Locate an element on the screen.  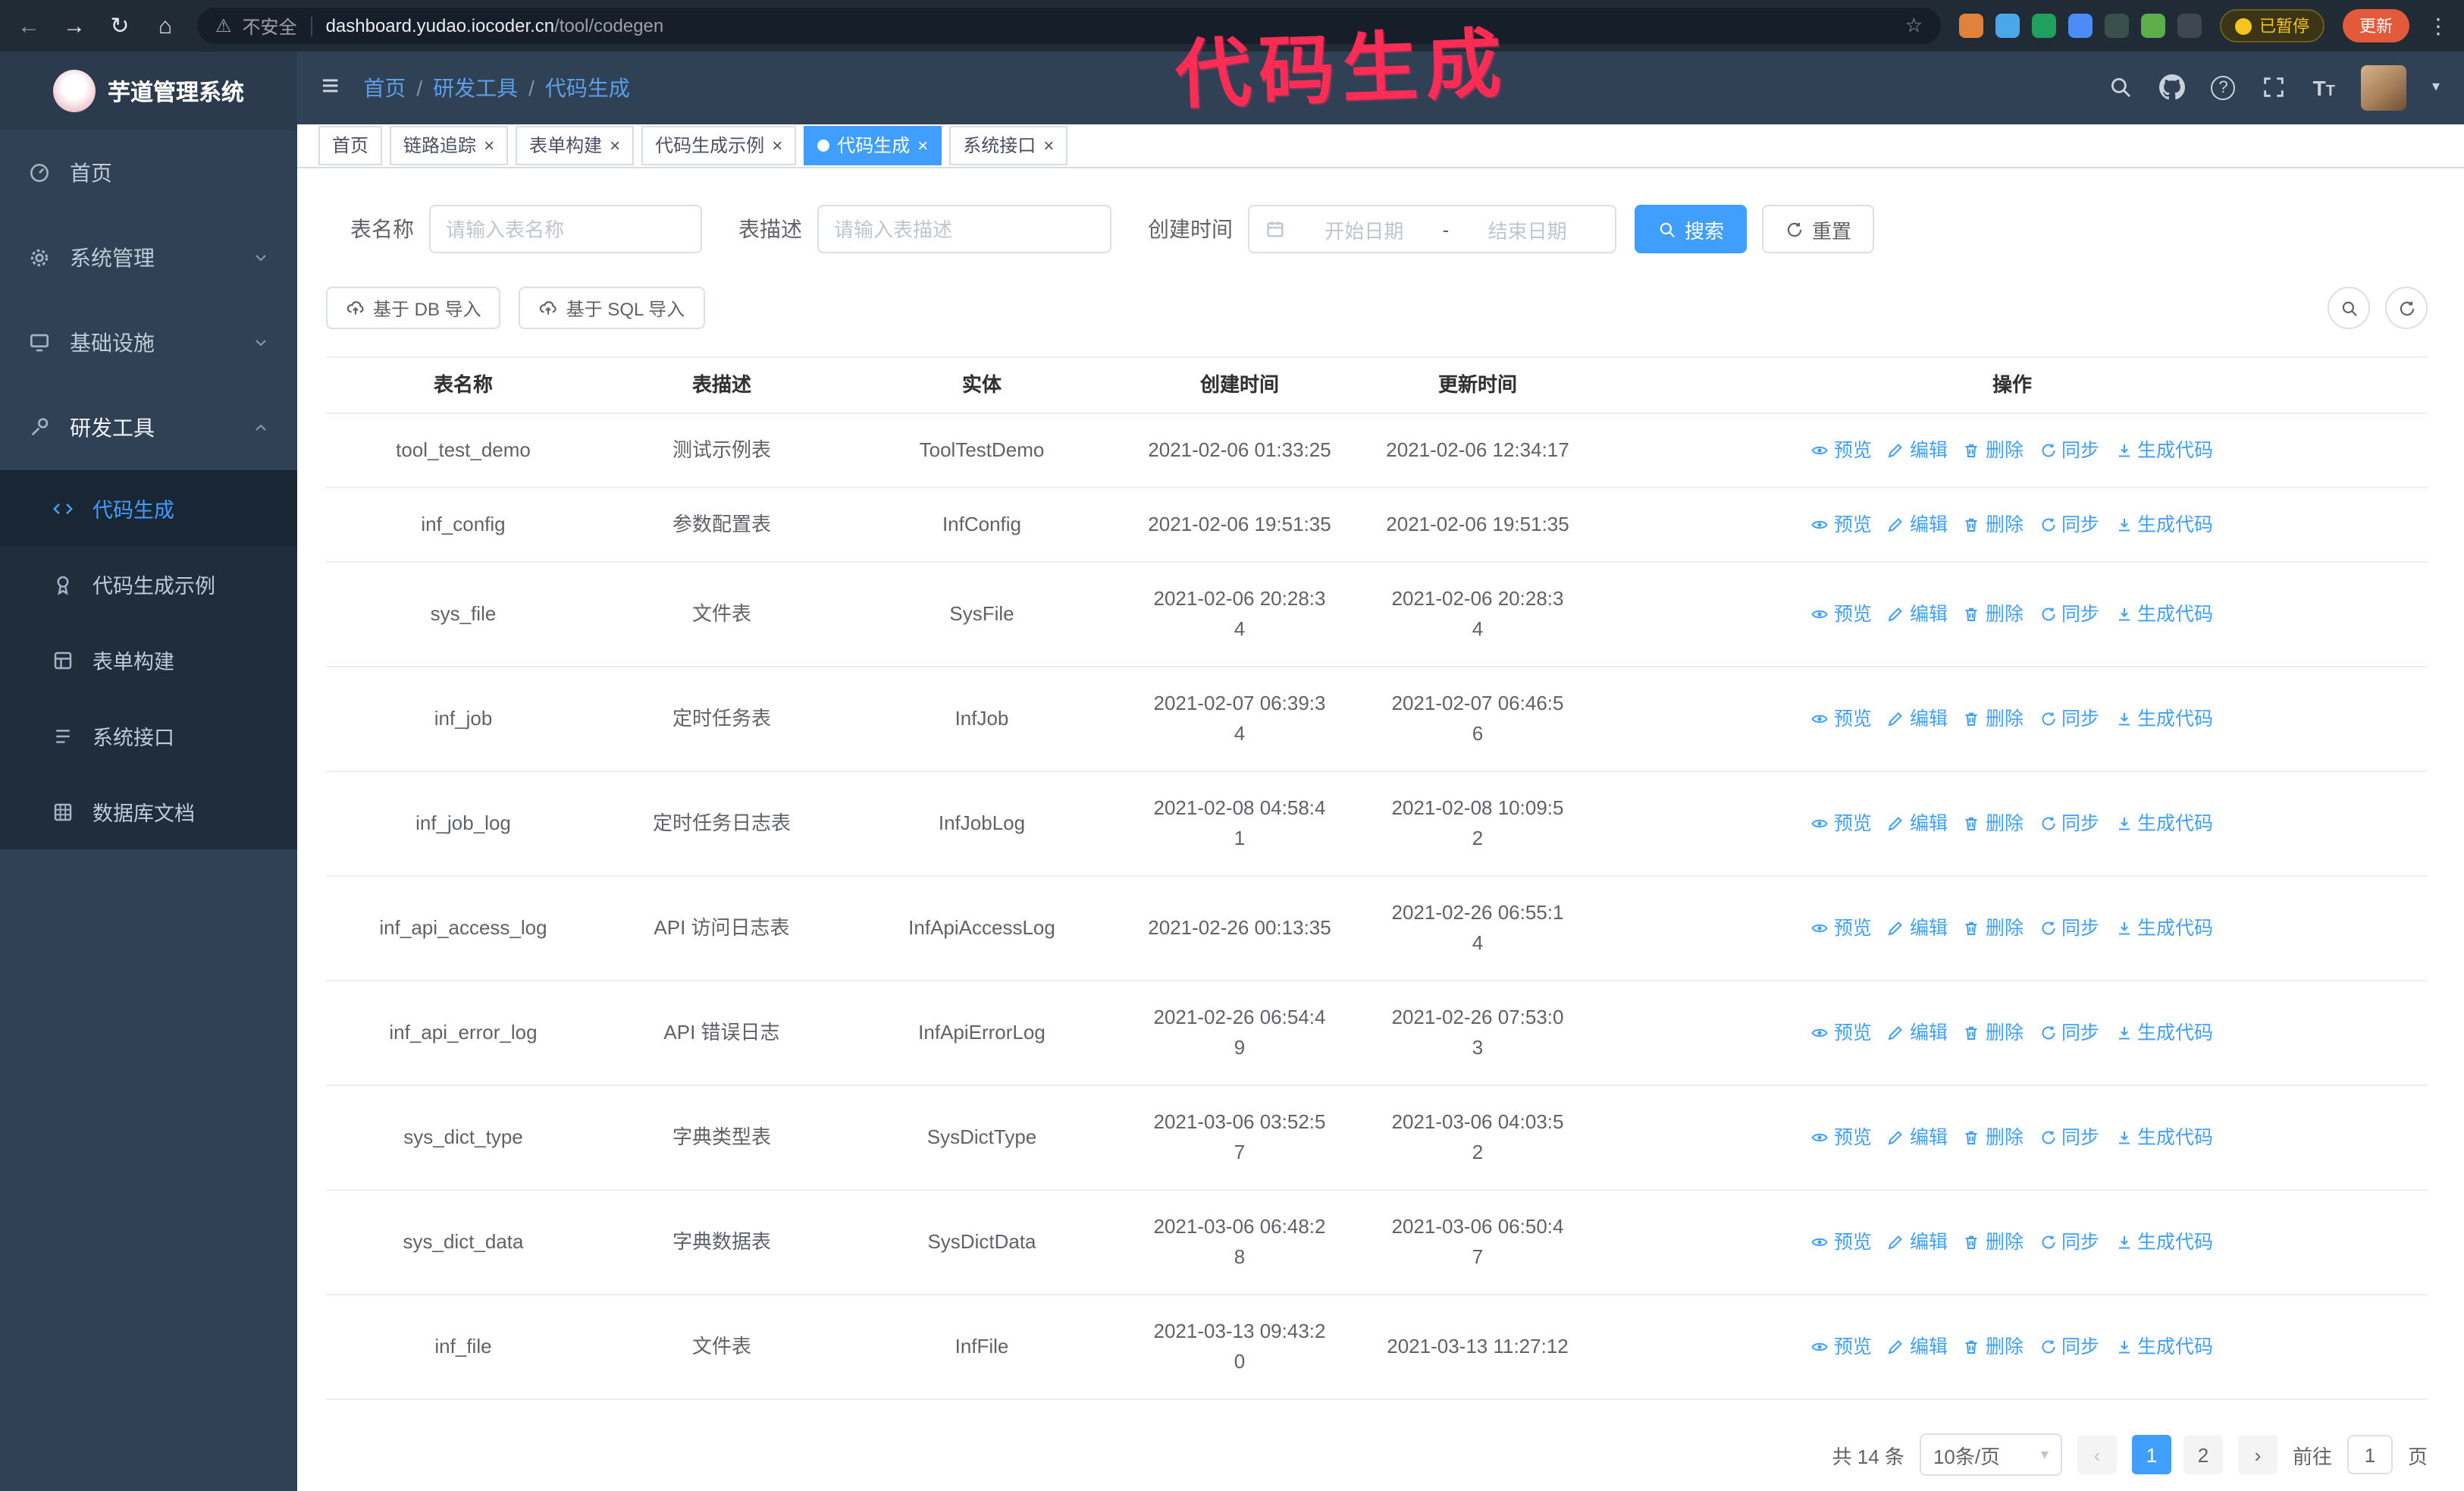
table-name-input is located at coordinates (565, 229).